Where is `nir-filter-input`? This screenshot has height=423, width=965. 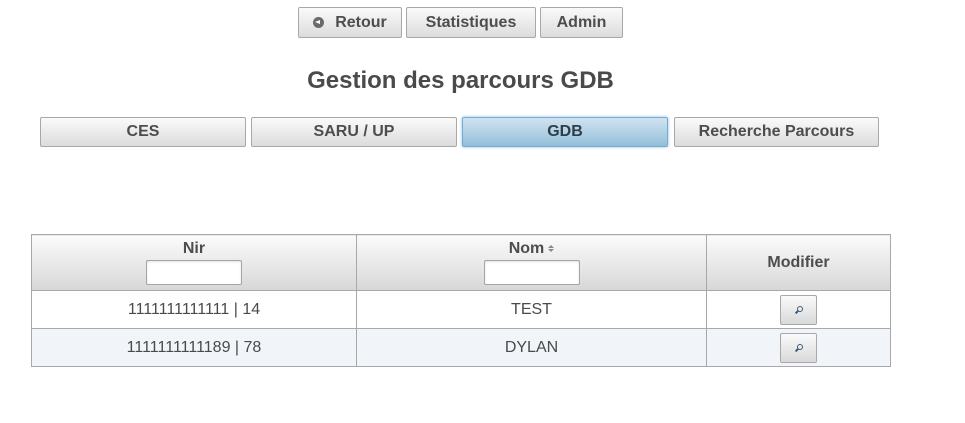
nir-filter-input is located at coordinates (194, 272).